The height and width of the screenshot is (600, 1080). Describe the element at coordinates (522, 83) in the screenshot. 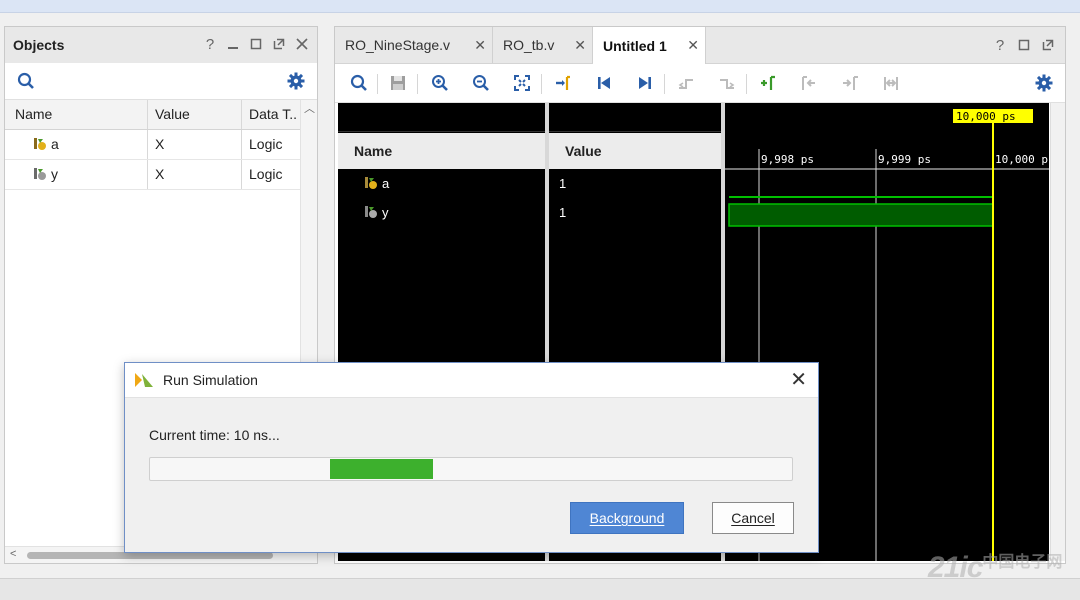

I see `zoom-fit-icon` at that location.